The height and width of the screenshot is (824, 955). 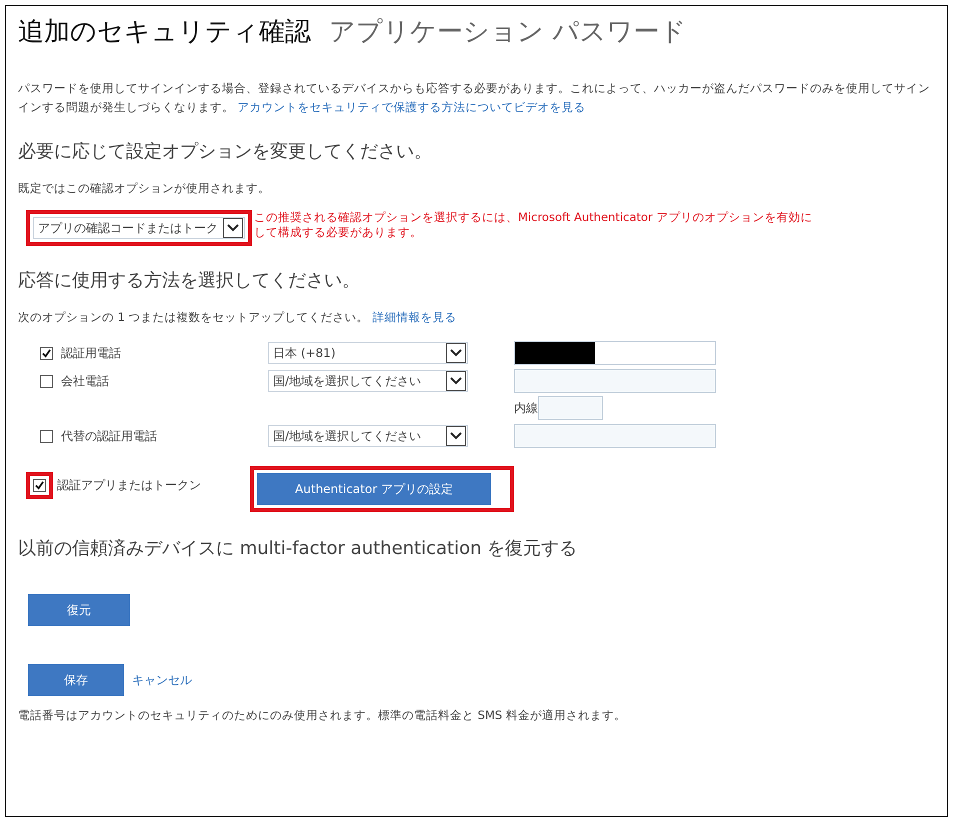 What do you see at coordinates (526, 408) in the screenshot?
I see `extension-label: 内線` at bounding box center [526, 408].